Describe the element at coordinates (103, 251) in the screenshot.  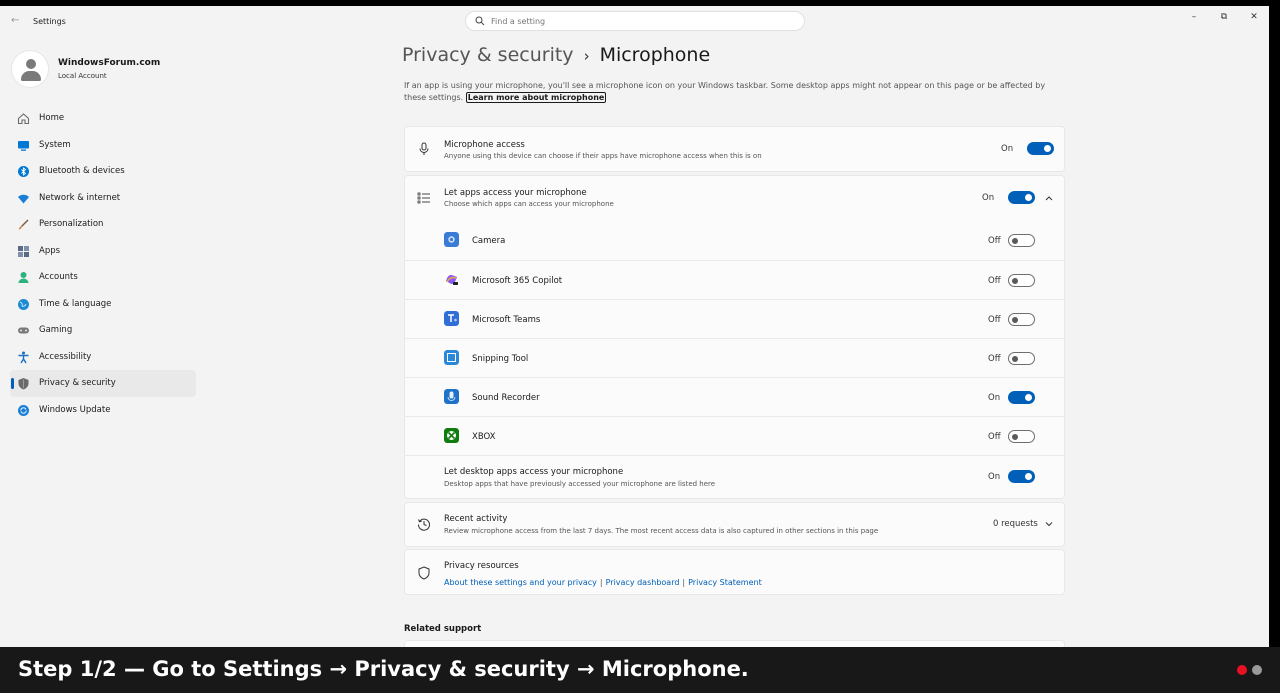
I see `sidebar-item-apps: Apps` at that location.